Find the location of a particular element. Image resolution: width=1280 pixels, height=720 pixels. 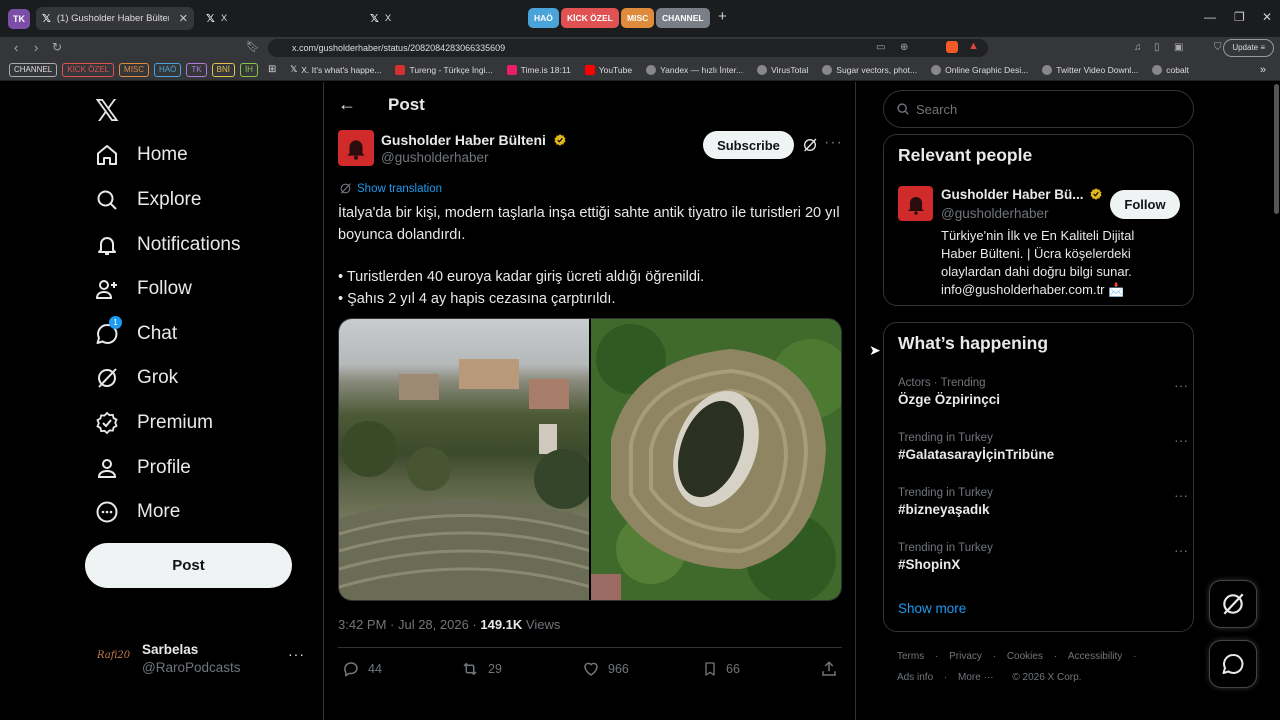

vpn-icon: ⛉ is located at coordinates (1218, 47).